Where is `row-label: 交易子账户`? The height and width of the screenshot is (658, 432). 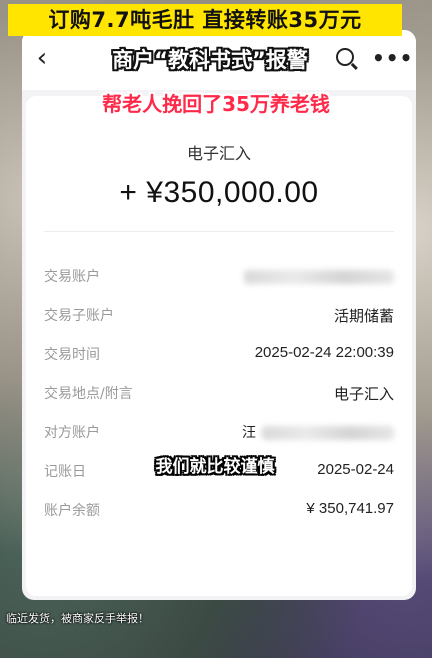 row-label: 交易子账户 is located at coordinates (79, 316).